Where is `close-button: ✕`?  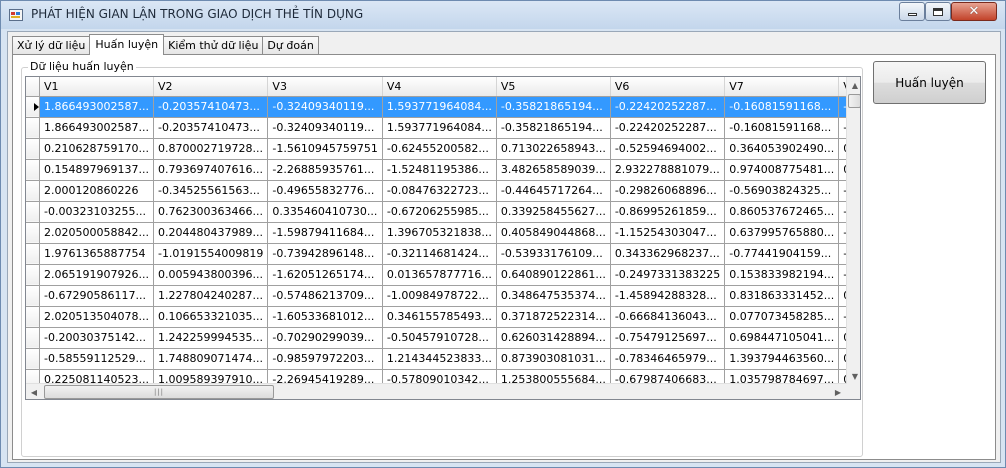
close-button: ✕ is located at coordinates (974, 11).